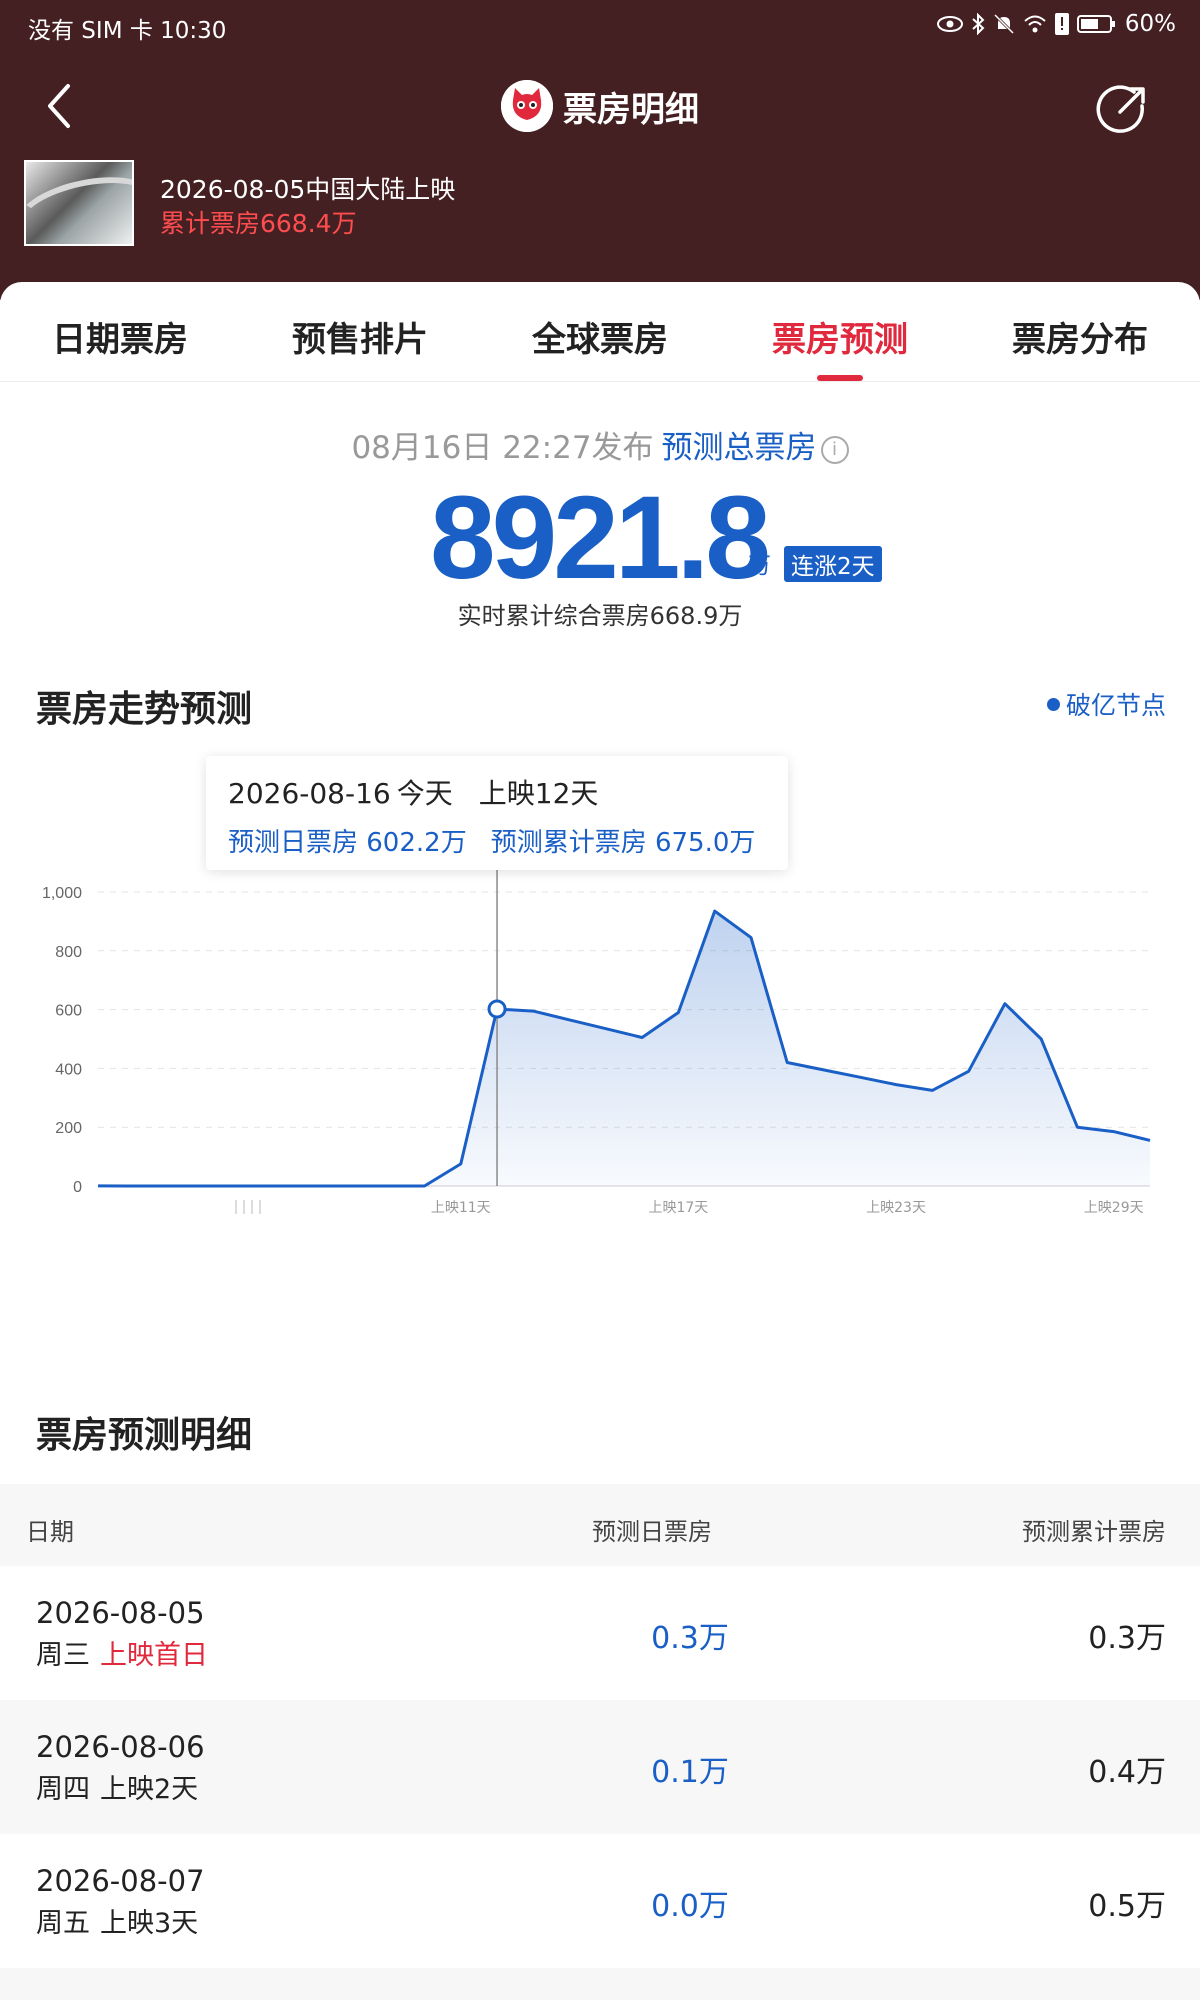 The image size is (1200, 2000). I want to click on movie-poster, so click(79, 203).